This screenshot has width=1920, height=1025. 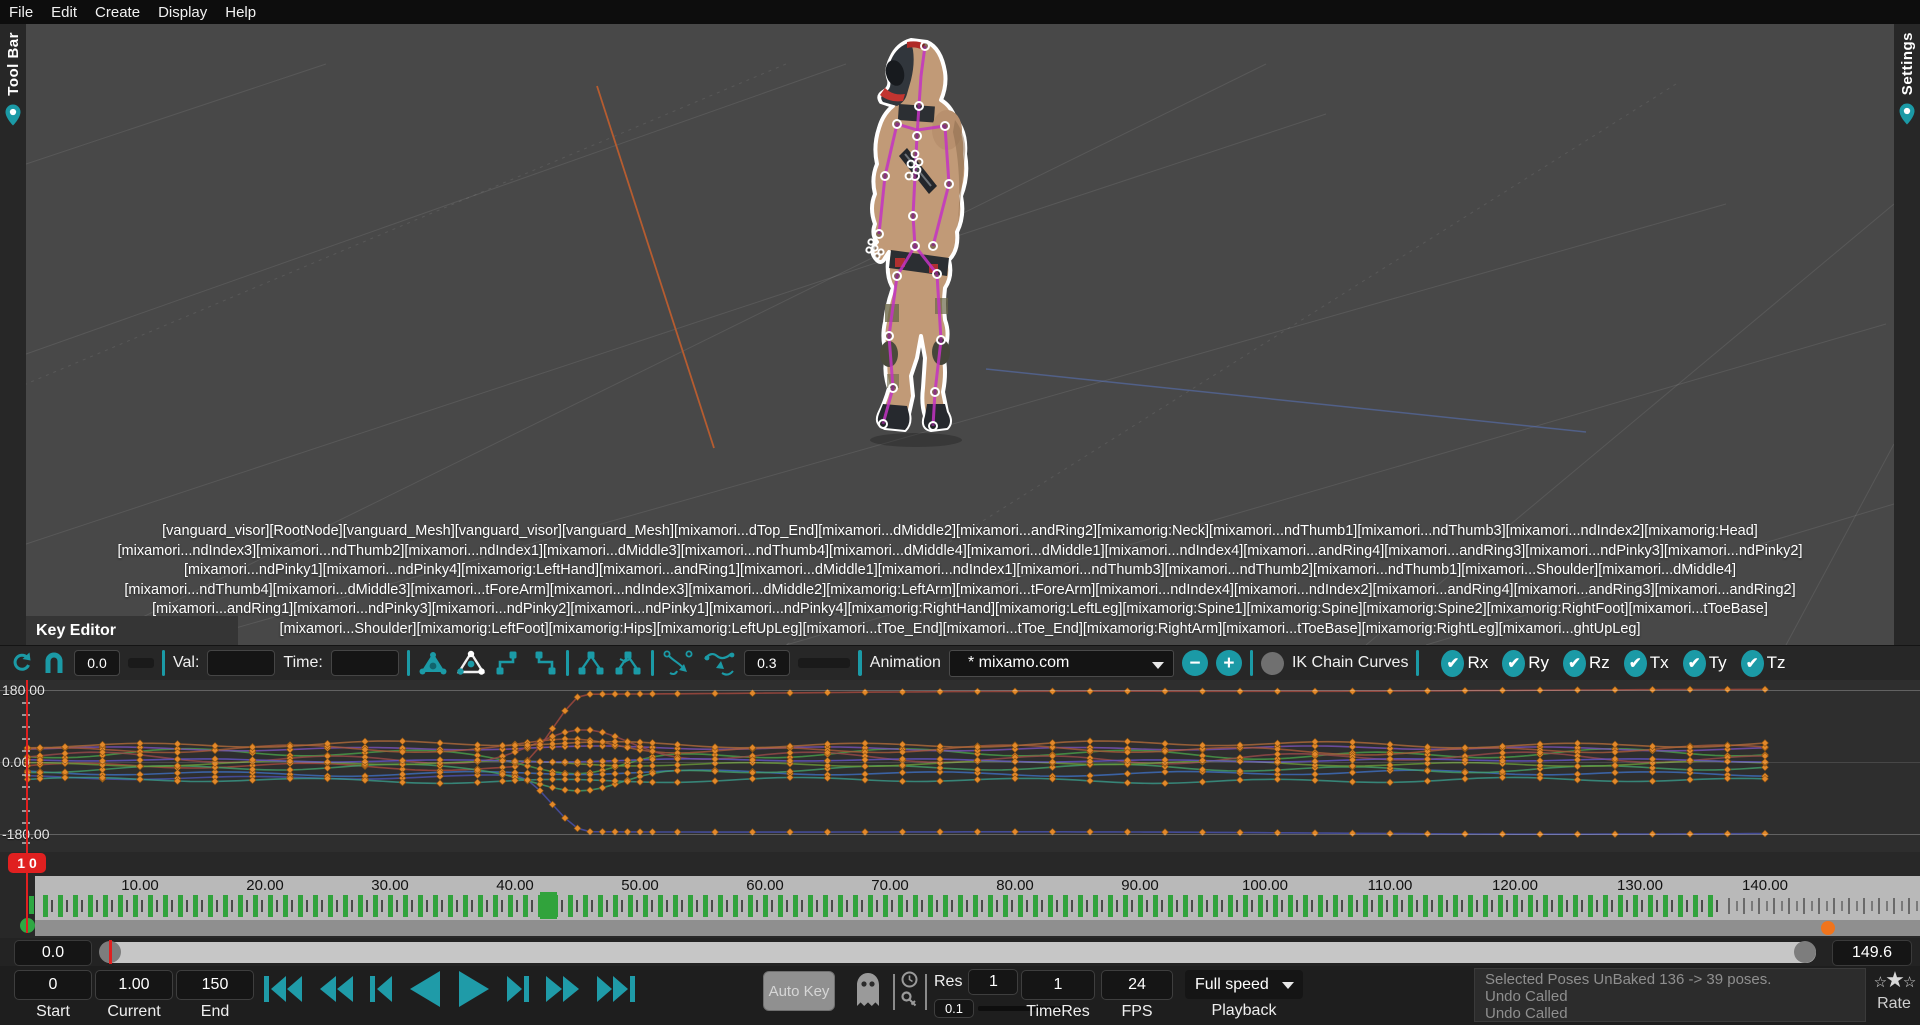 I want to click on copy-key-backward-icon, so click(x=544, y=663).